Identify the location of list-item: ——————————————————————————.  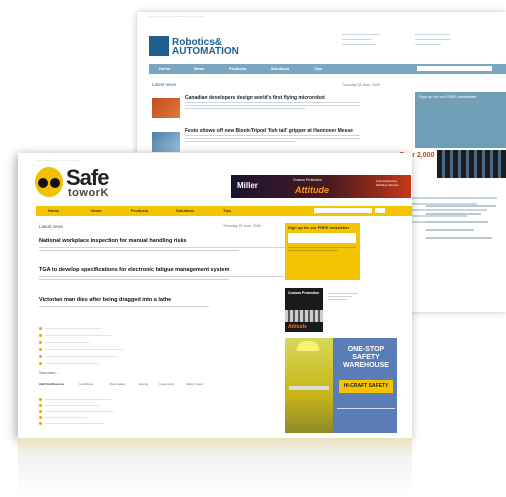
(164, 349).